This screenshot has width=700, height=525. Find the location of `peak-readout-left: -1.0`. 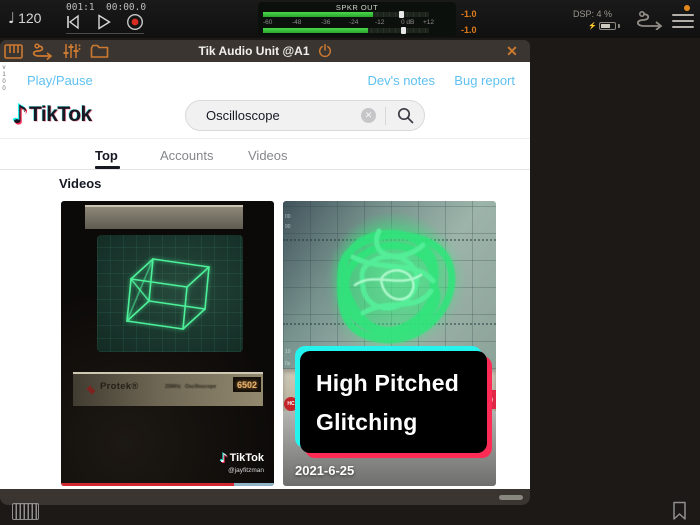

peak-readout-left: -1.0 is located at coordinates (469, 14).